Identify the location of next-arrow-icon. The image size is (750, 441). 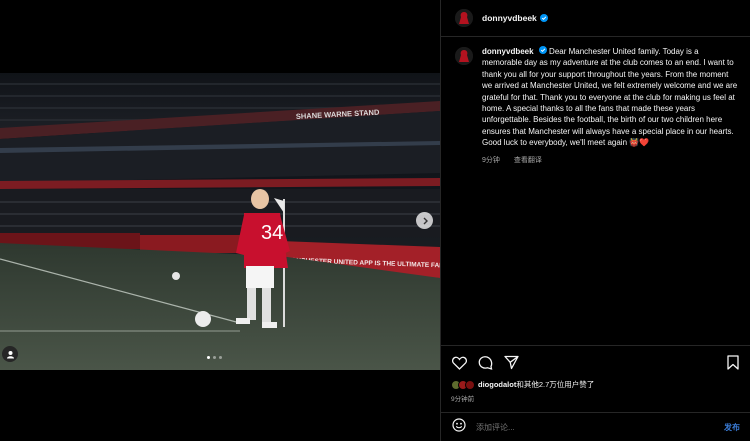
(425, 220).